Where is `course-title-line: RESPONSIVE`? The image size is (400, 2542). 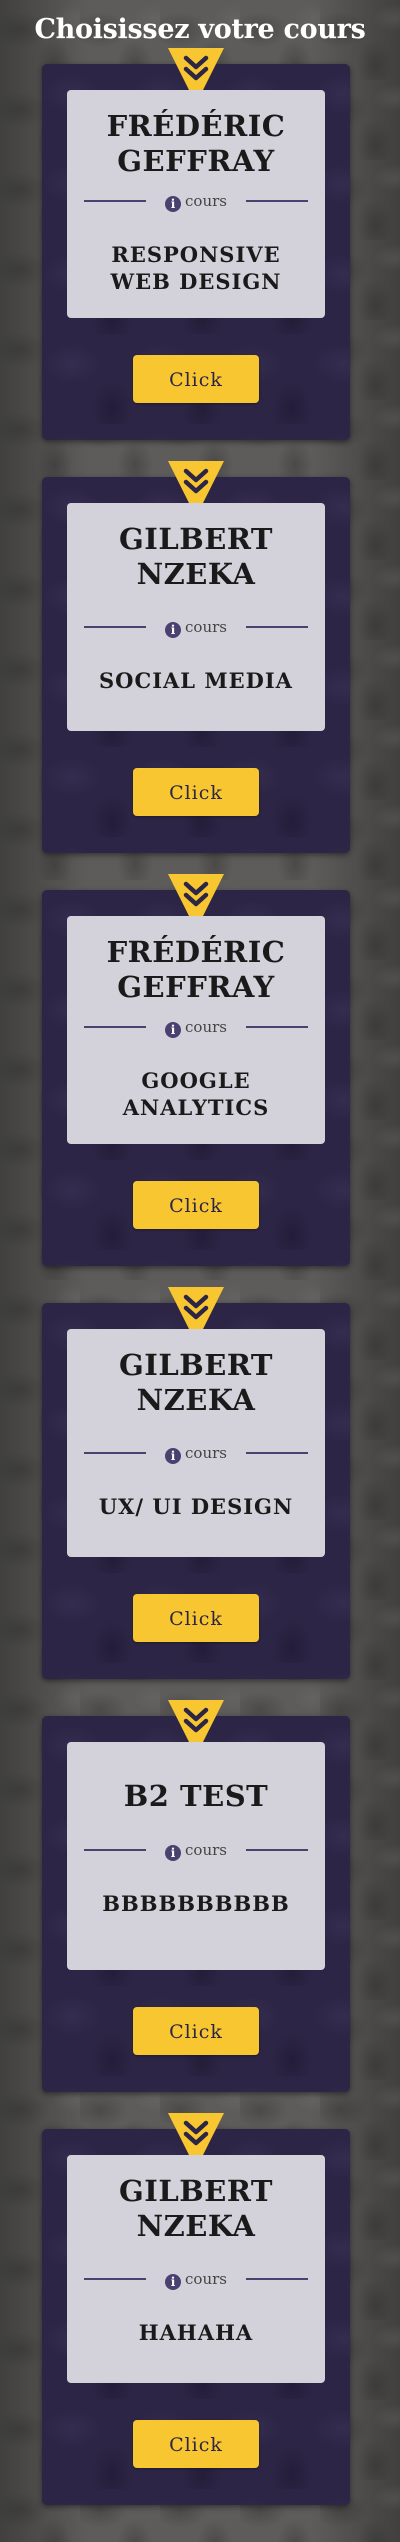 course-title-line: RESPONSIVE is located at coordinates (196, 254).